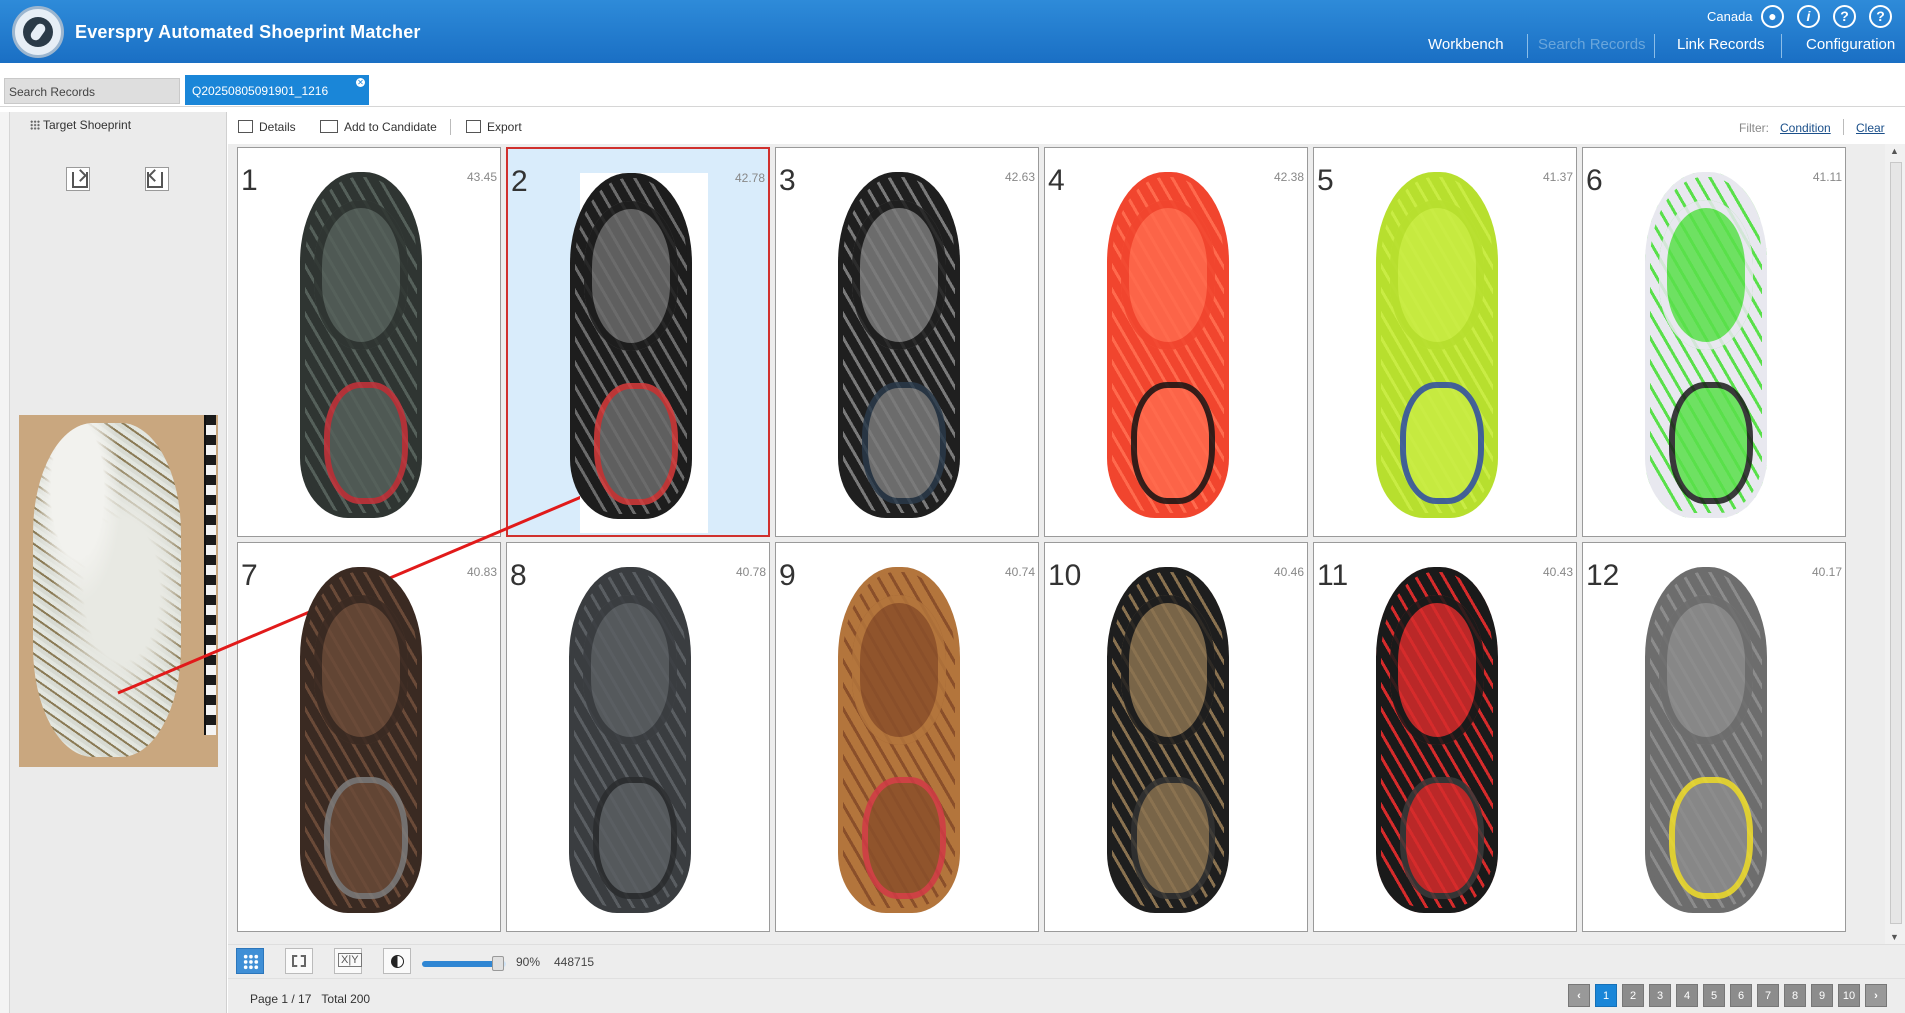 This screenshot has width=1905, height=1013. I want to click on nav-configuration: Configuration, so click(1850, 47).